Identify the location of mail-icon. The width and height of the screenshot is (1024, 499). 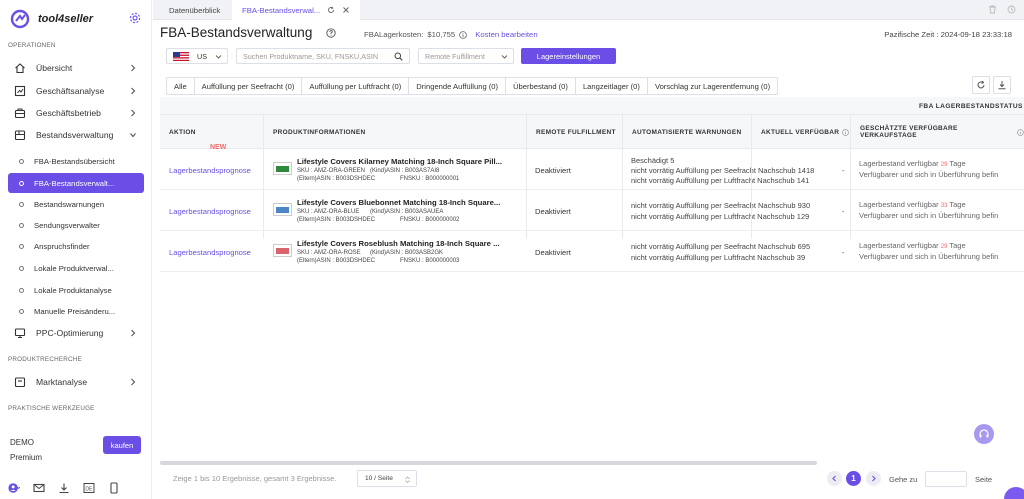
(39, 488).